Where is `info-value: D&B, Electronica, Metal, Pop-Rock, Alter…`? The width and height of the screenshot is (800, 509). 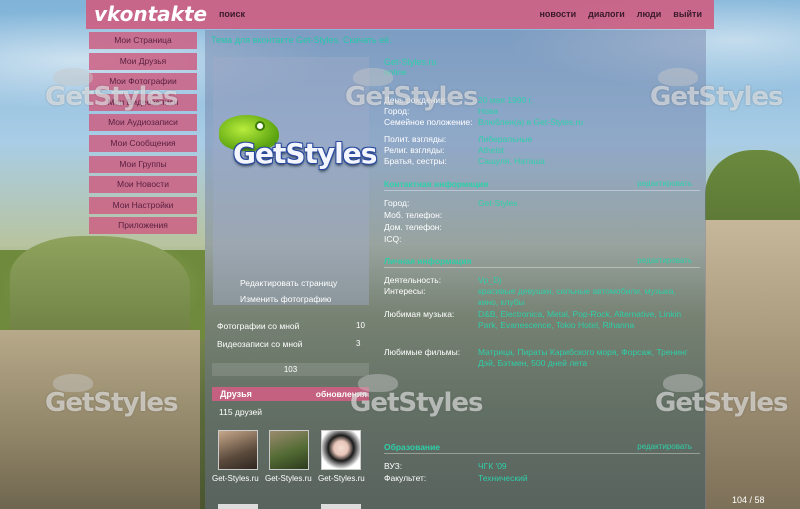 info-value: D&B, Electronica, Metal, Pop-Rock, Alter… is located at coordinates (588, 319).